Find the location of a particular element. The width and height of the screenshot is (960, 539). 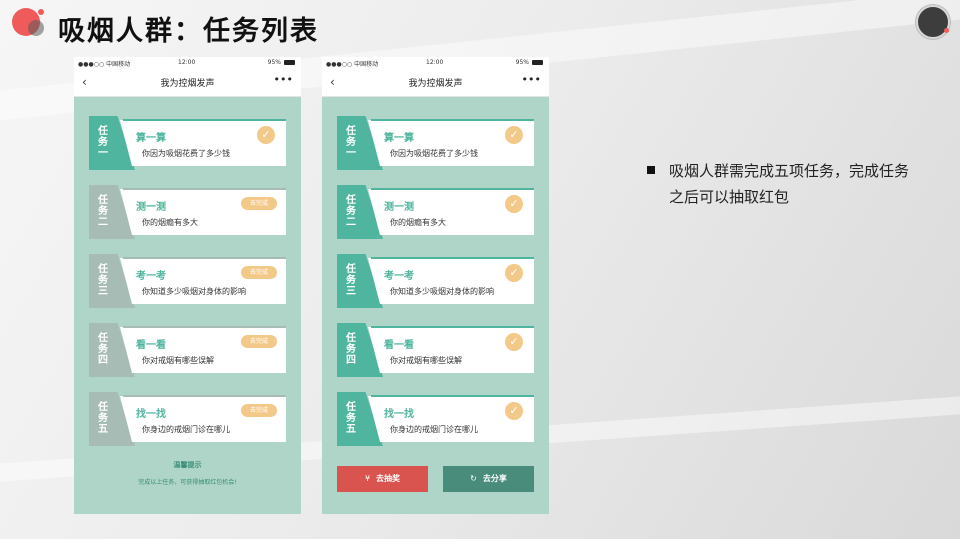

tip-title: 温馨提示 is located at coordinates (187, 465).